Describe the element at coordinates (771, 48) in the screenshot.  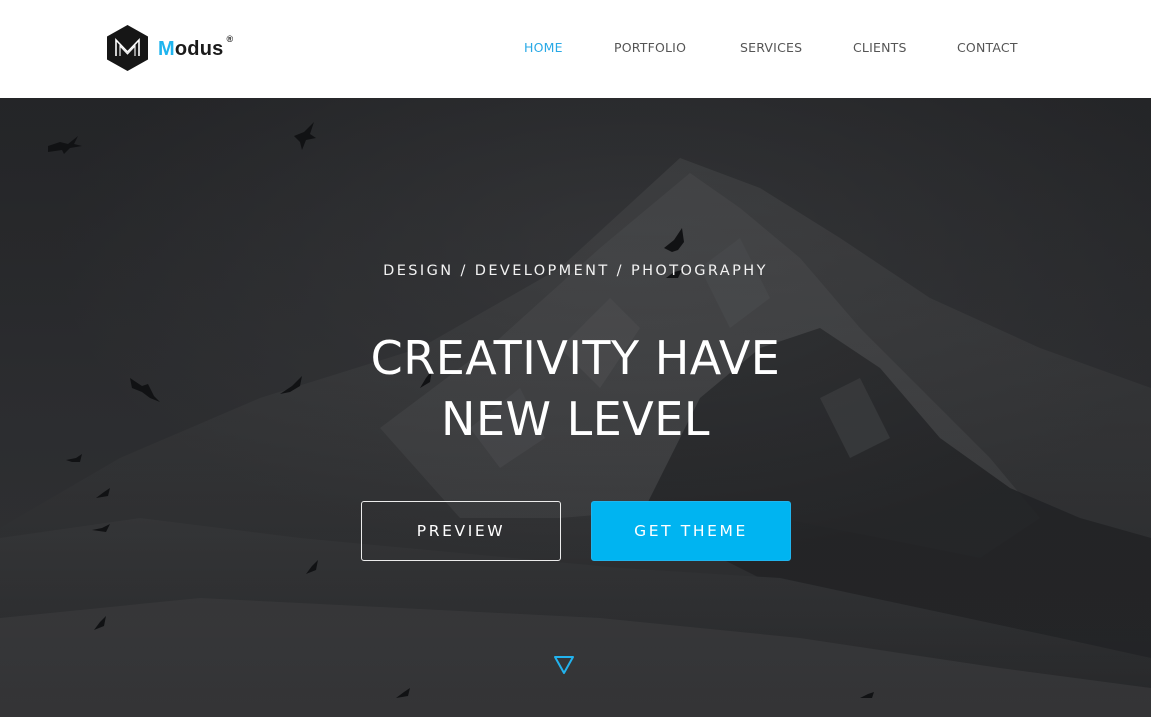
I see `nav-services: SERVICES` at that location.